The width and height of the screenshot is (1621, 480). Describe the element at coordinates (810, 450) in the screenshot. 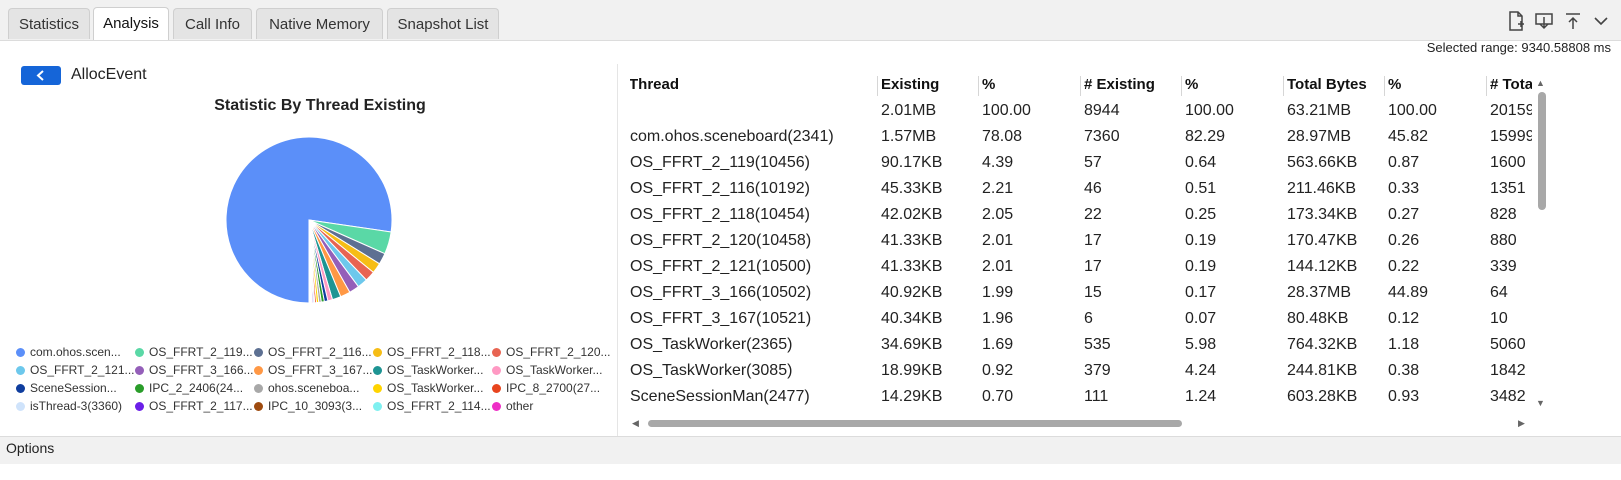

I see `options-bar: Options` at that location.